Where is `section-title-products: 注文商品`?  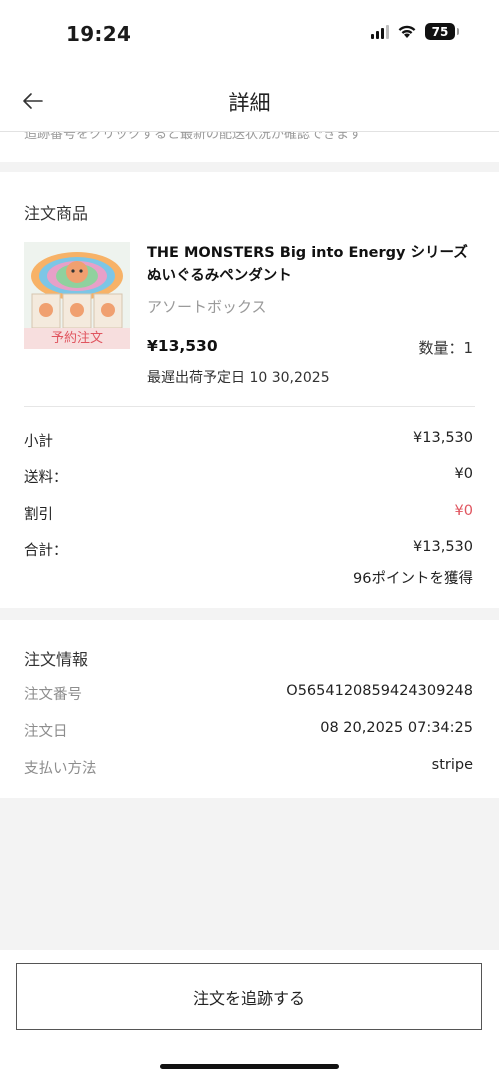 section-title-products: 注文商品 is located at coordinates (56, 213).